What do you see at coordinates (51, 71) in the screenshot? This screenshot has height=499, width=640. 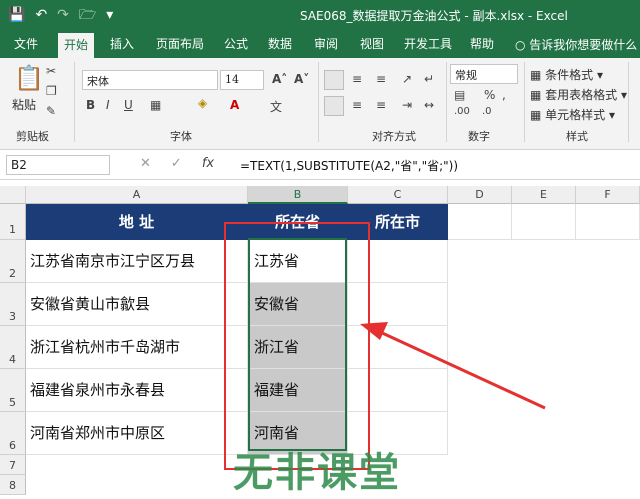 I see `cut-icon: ✂` at bounding box center [51, 71].